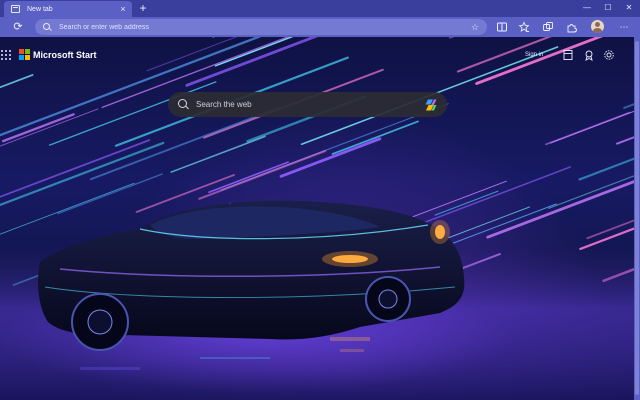 The height and width of the screenshot is (400, 640). I want to click on microsoft-logo-icon, so click(24, 54).